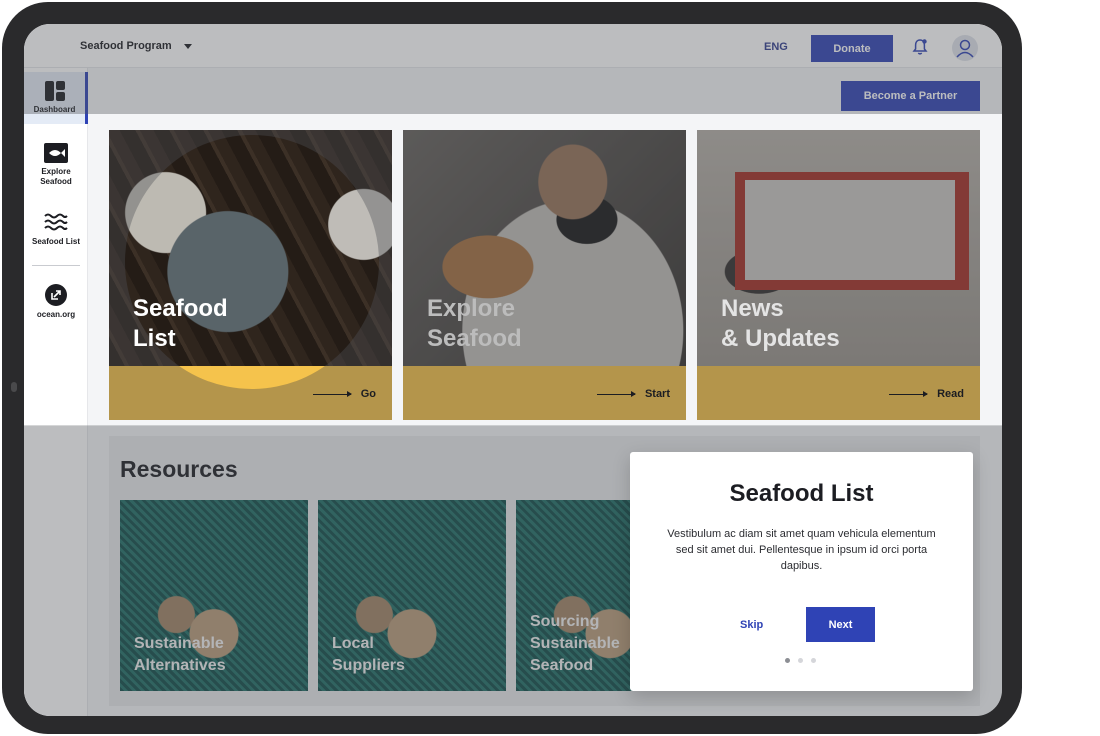  I want to click on card-action-read: Read, so click(926, 394).